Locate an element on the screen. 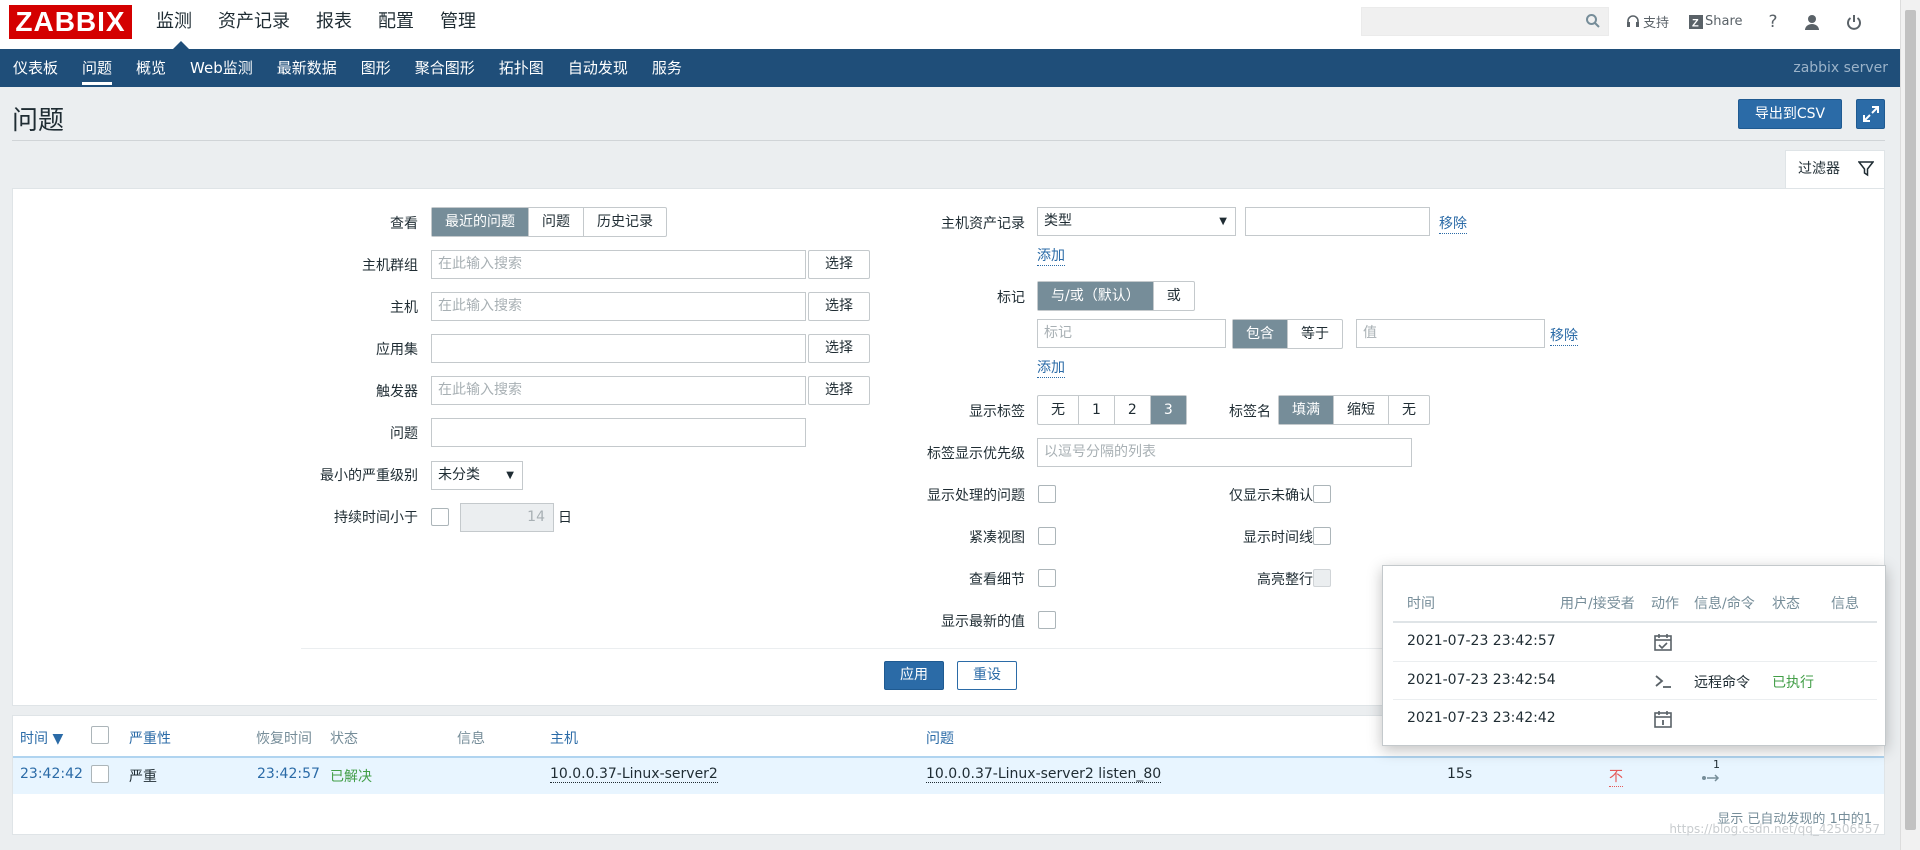  age-input: 14 is located at coordinates (507, 517).